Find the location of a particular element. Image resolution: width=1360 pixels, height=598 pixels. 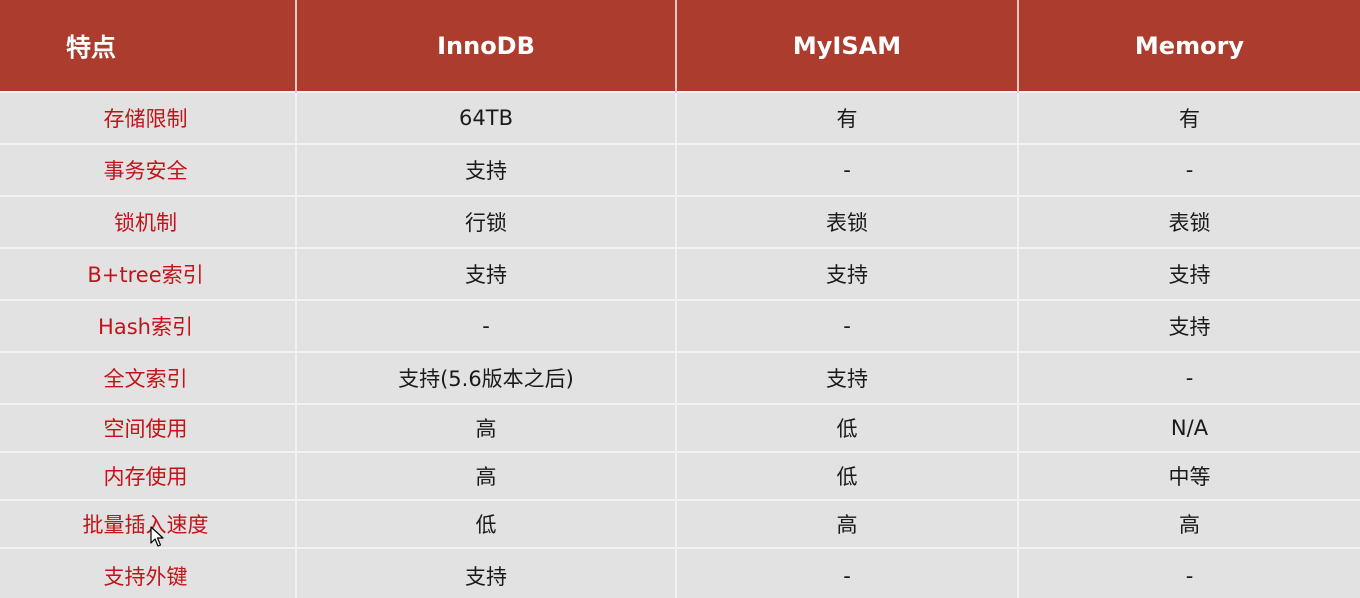

table-row: 事务安全 支持 - - is located at coordinates (680, 169).